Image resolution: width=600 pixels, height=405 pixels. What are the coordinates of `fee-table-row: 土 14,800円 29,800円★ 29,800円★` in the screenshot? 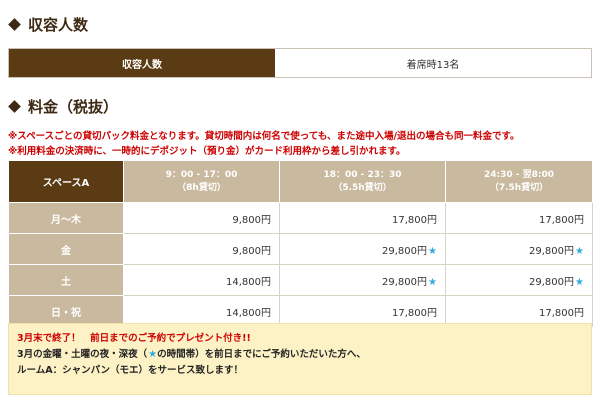 It's located at (300, 280).